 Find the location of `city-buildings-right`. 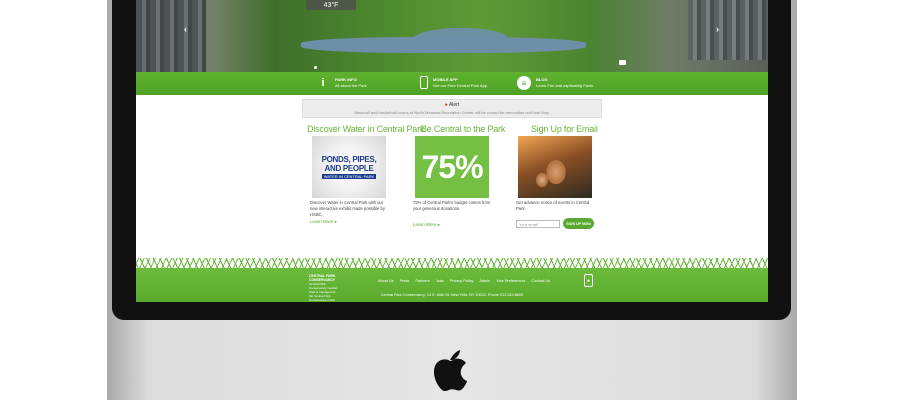

city-buildings-right is located at coordinates (728, 30).